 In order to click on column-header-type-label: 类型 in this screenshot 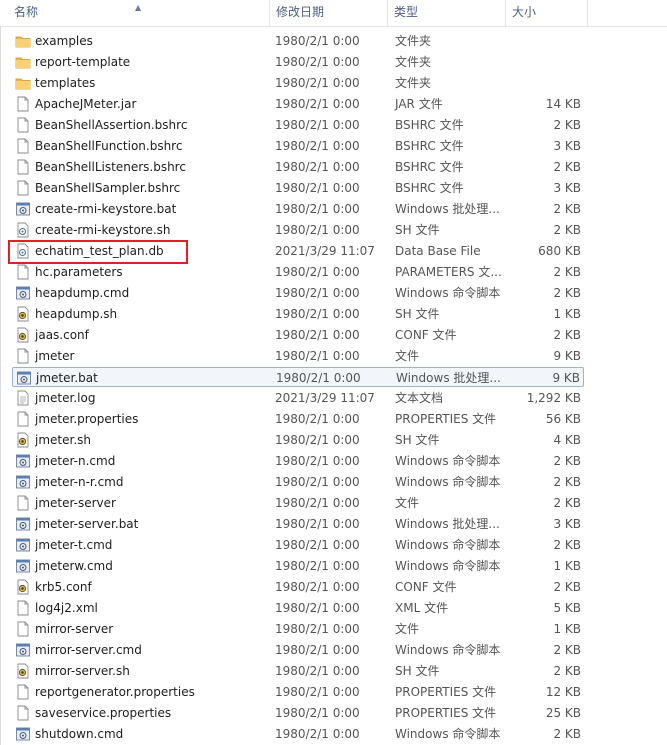, I will do `click(406, 12)`.